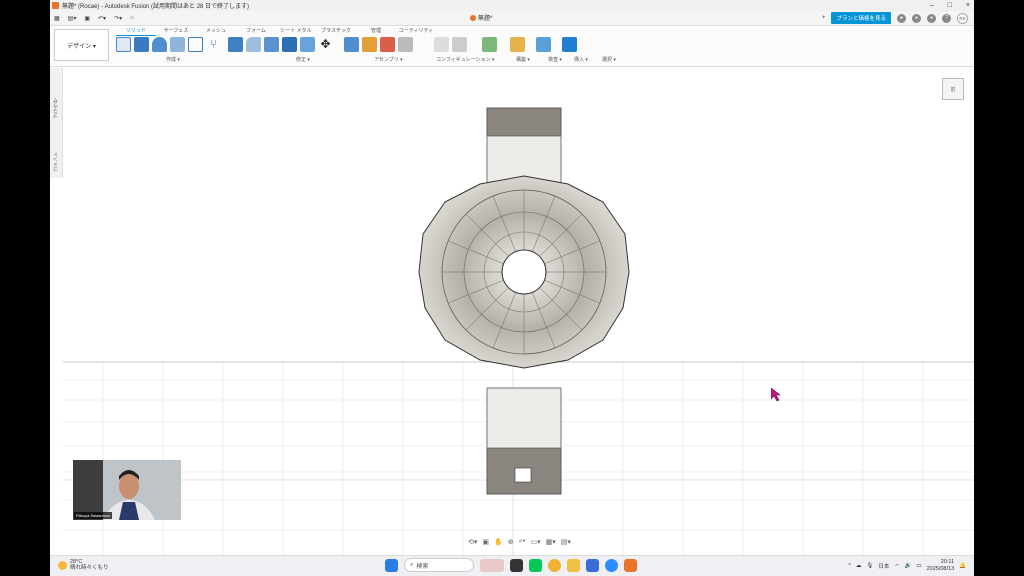  I want to click on mesh-model, so click(524, 301).